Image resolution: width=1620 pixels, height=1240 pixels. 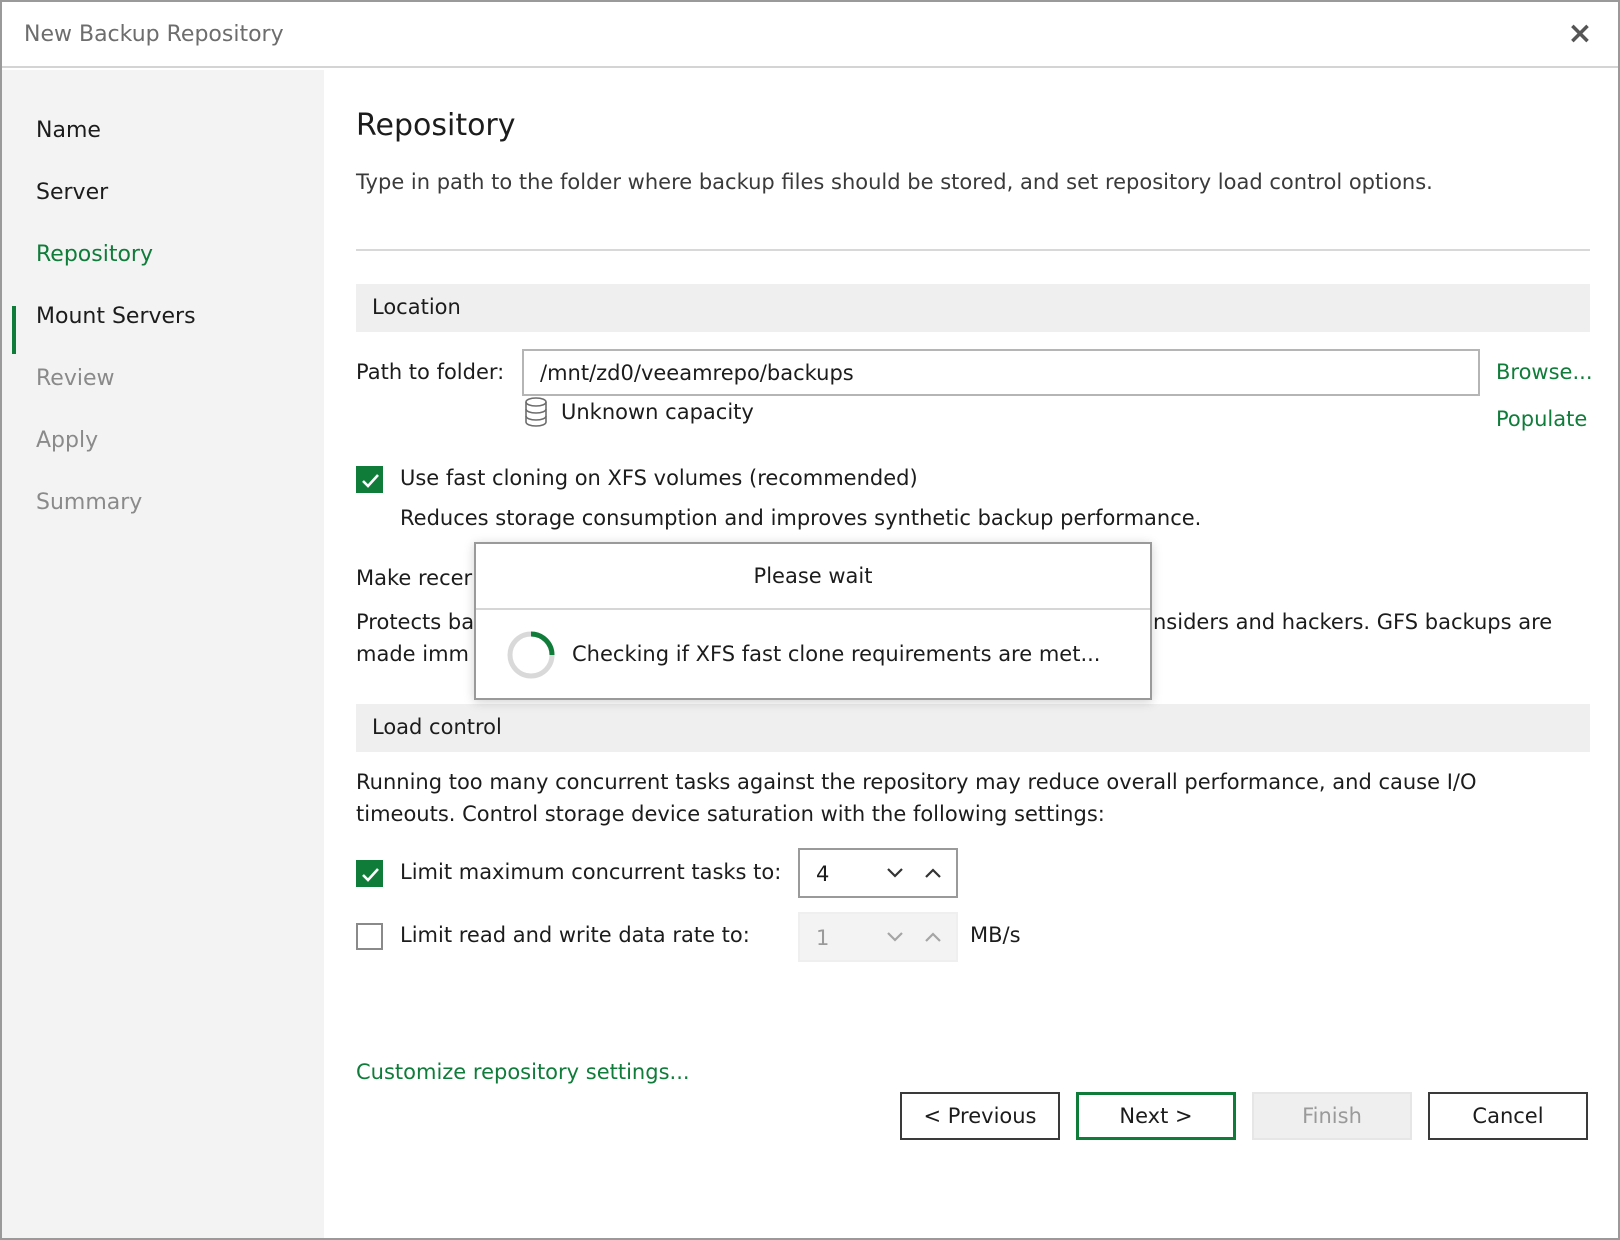 What do you see at coordinates (810, 35) in the screenshot?
I see `title-bar: New Backup Repository ×` at bounding box center [810, 35].